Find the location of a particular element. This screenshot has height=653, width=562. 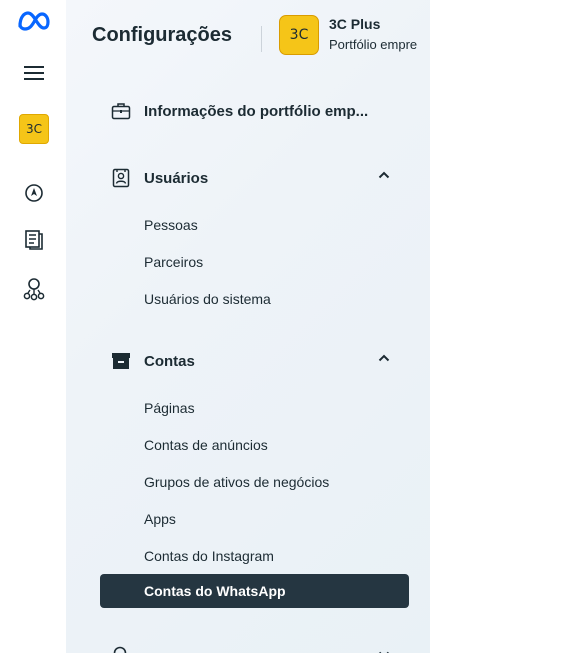

meta-logo-icon is located at coordinates (34, 21).